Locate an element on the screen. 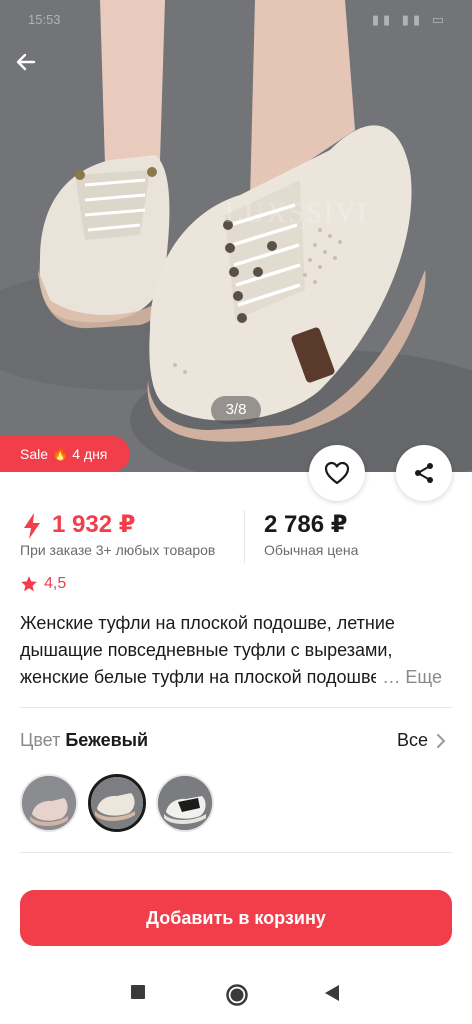 The height and width of the screenshot is (1024, 472). regular-price-block: 2 786 ₽ Обычная цена is located at coordinates (311, 534).